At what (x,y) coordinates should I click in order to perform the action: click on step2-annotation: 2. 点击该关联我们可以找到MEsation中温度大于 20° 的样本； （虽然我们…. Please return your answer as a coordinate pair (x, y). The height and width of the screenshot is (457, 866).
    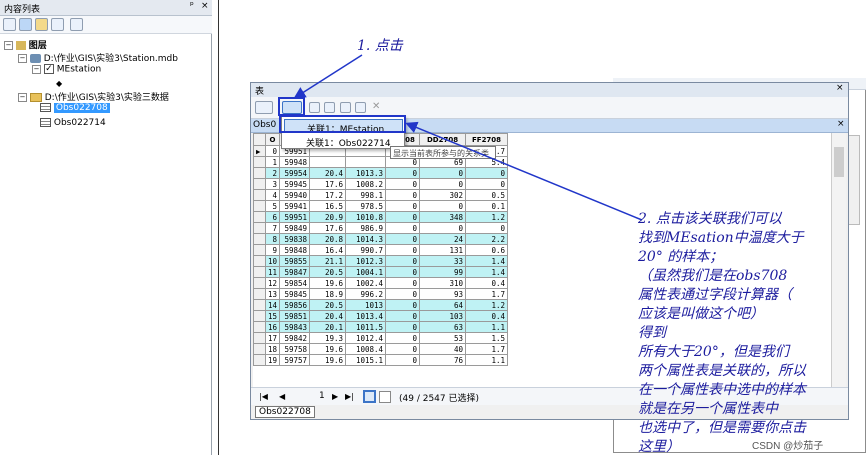
    Looking at the image, I should click on (750, 333).